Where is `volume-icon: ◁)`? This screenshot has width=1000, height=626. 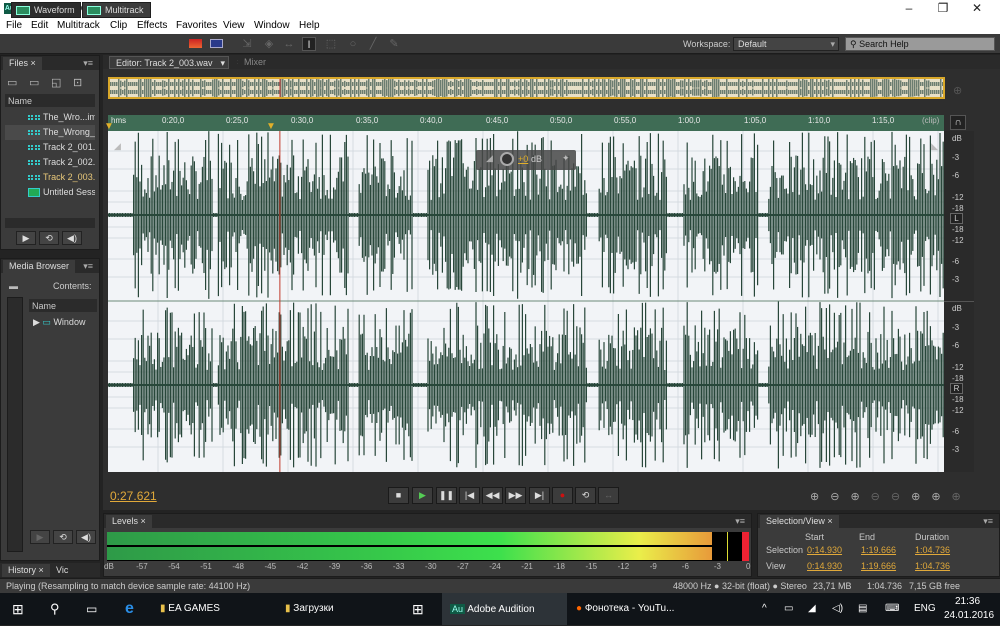
volume-icon: ◁) is located at coordinates (837, 609).